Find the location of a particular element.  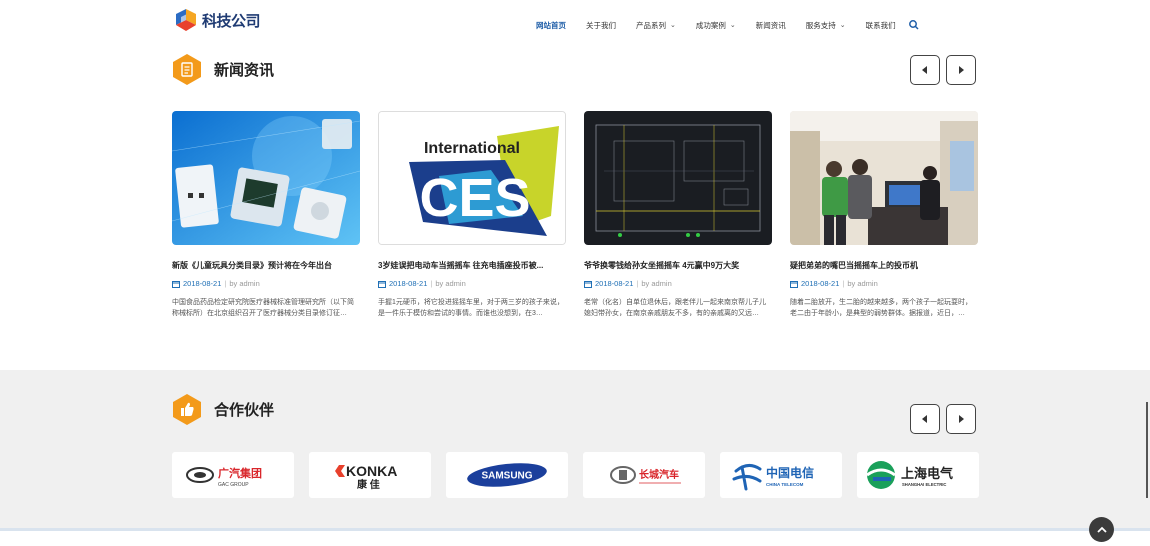

konka-logo-icon: KONKA 康 佳 is located at coordinates (366, 477).